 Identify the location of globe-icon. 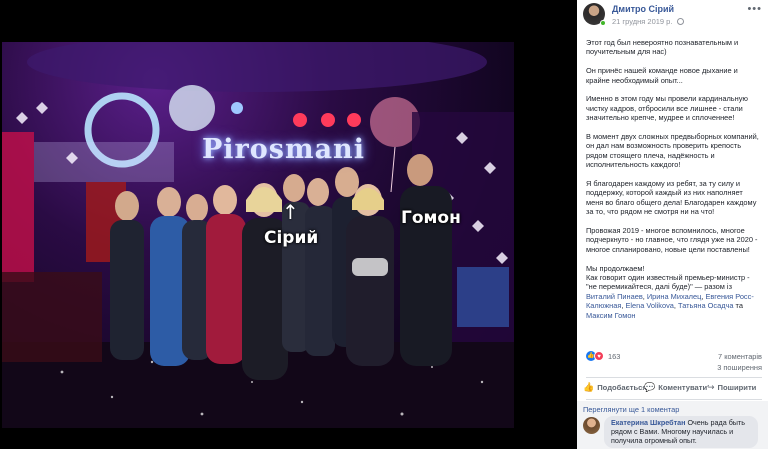
(680, 21).